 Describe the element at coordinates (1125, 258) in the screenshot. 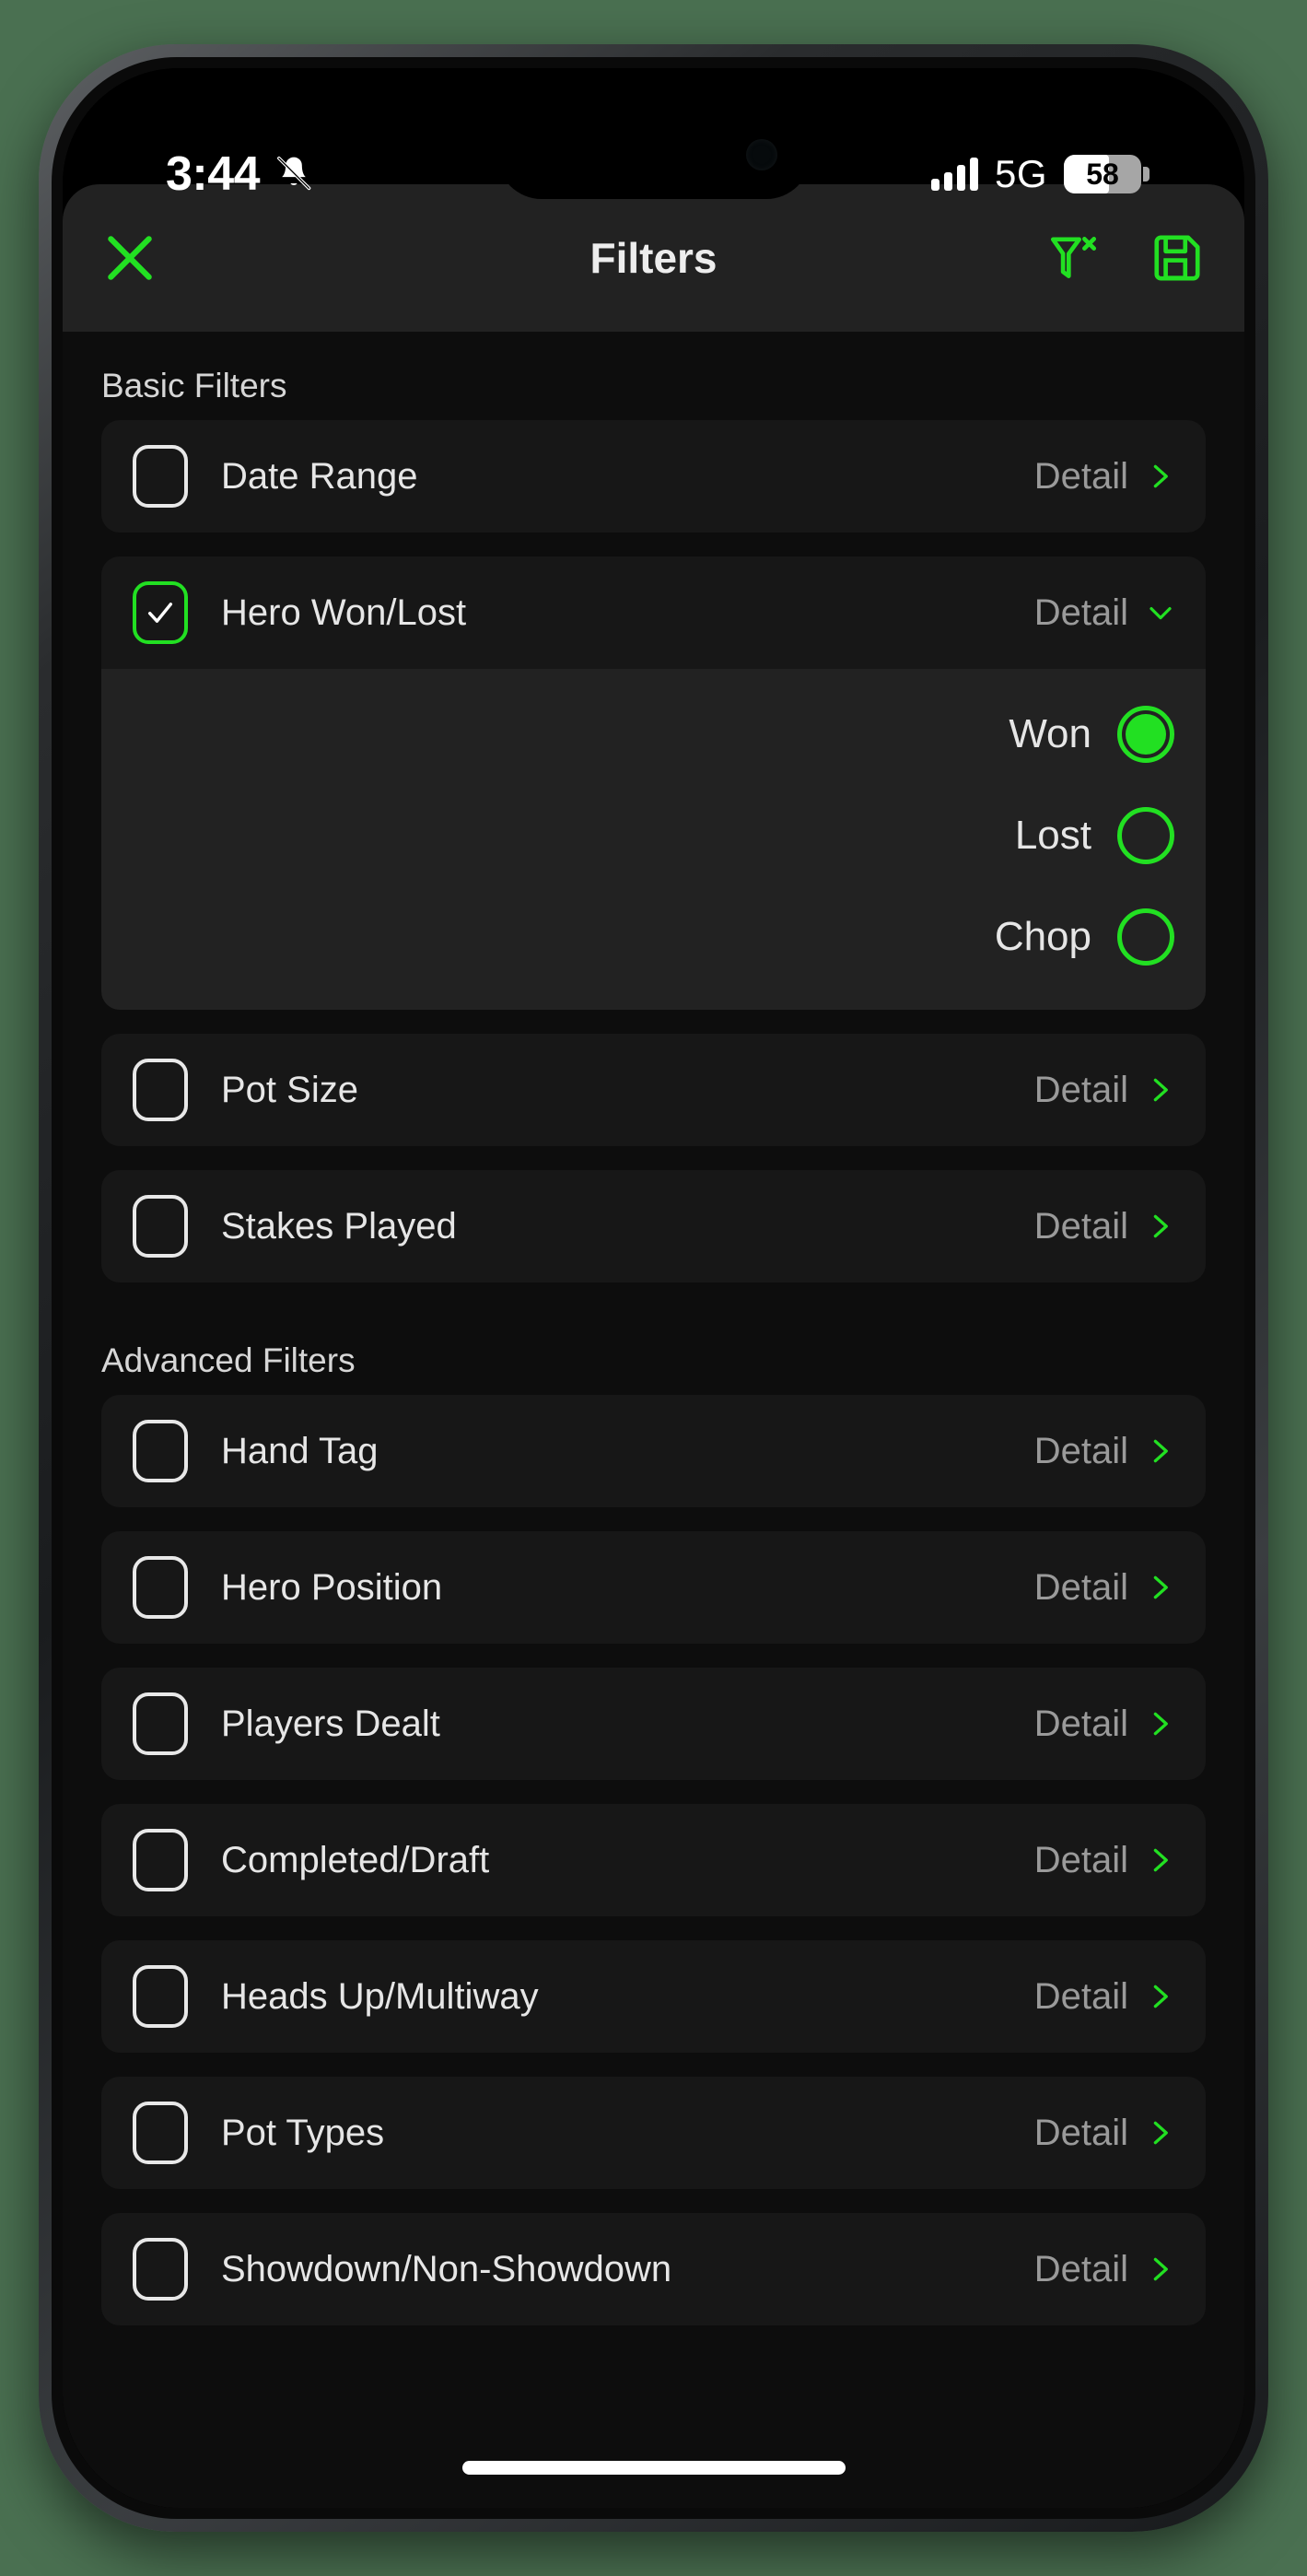

I see `navbar-actions` at that location.